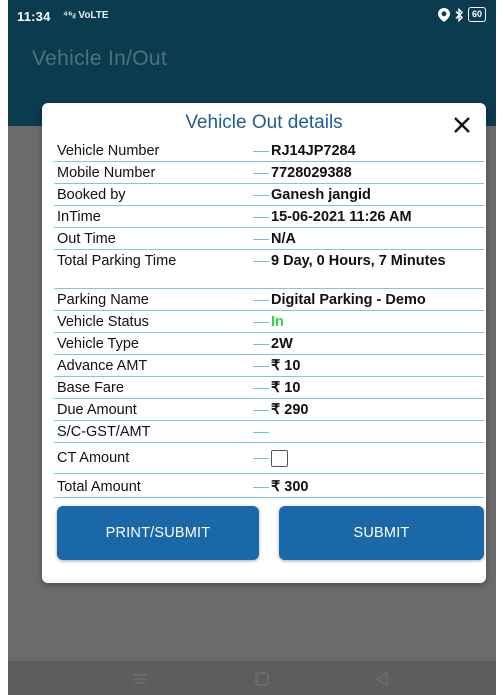 This screenshot has height=695, width=504. What do you see at coordinates (117, 261) in the screenshot?
I see `row-label: Total Parking Time` at bounding box center [117, 261].